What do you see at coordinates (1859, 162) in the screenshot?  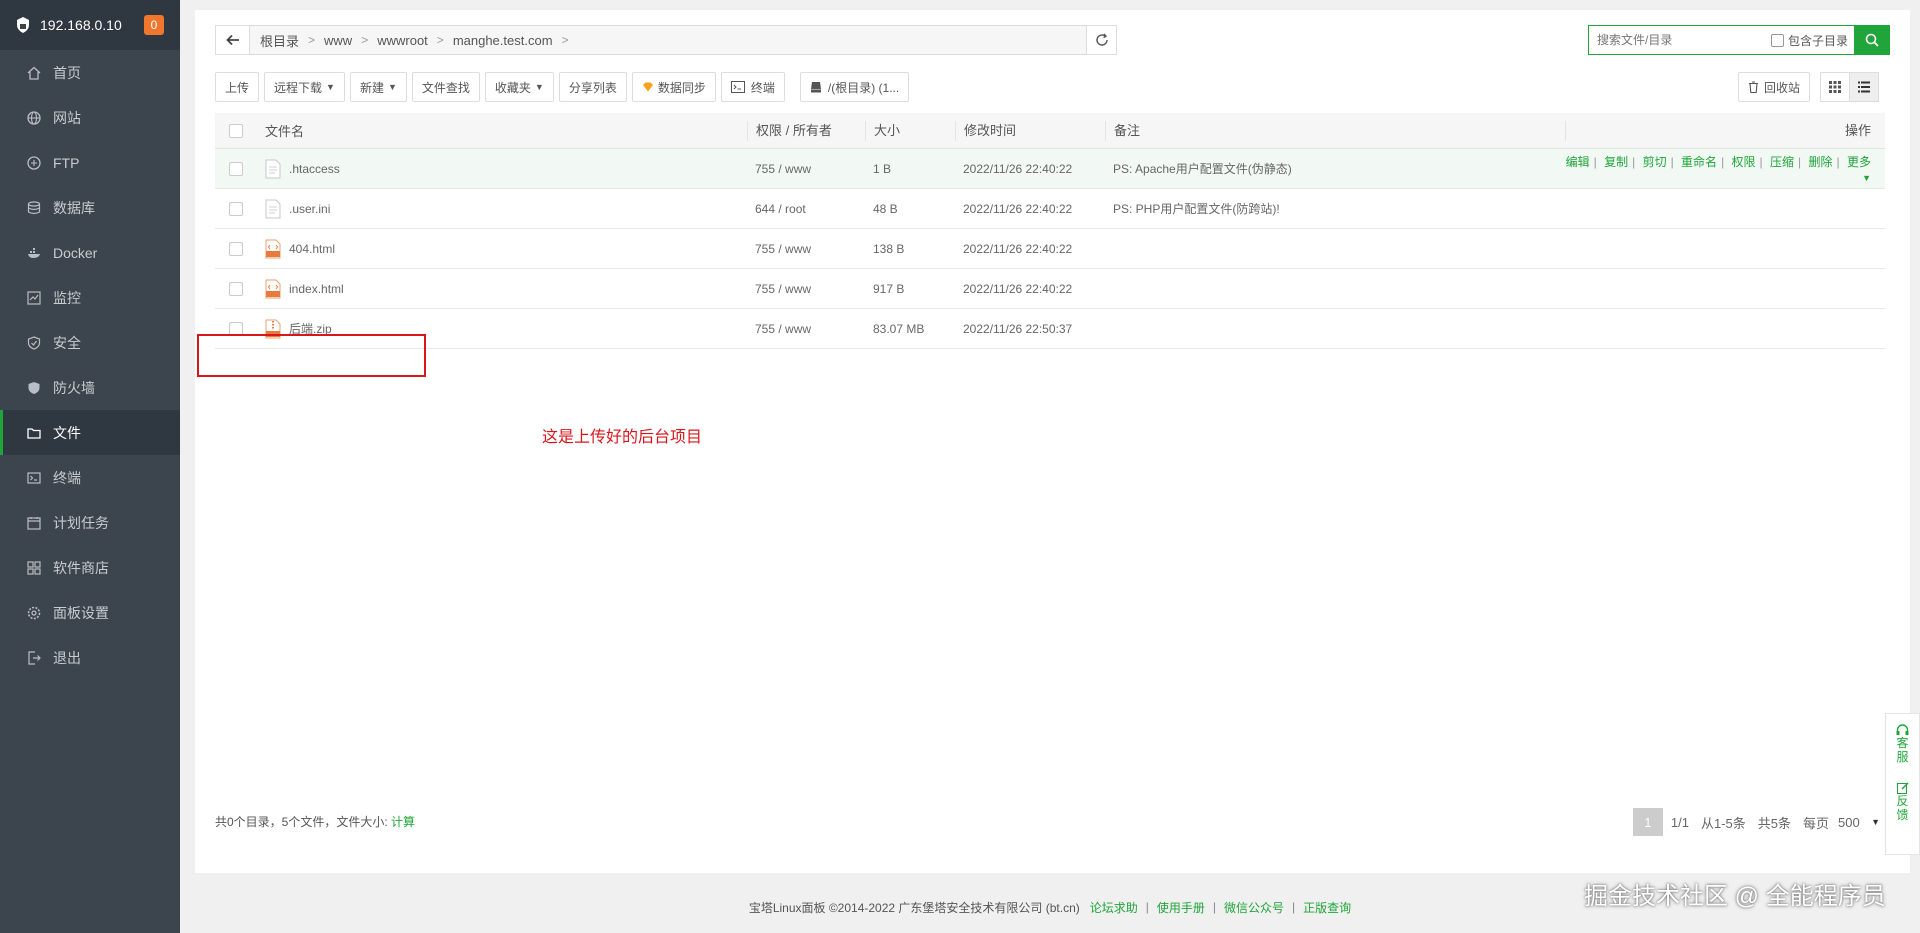 I see `more-link: 更多` at bounding box center [1859, 162].